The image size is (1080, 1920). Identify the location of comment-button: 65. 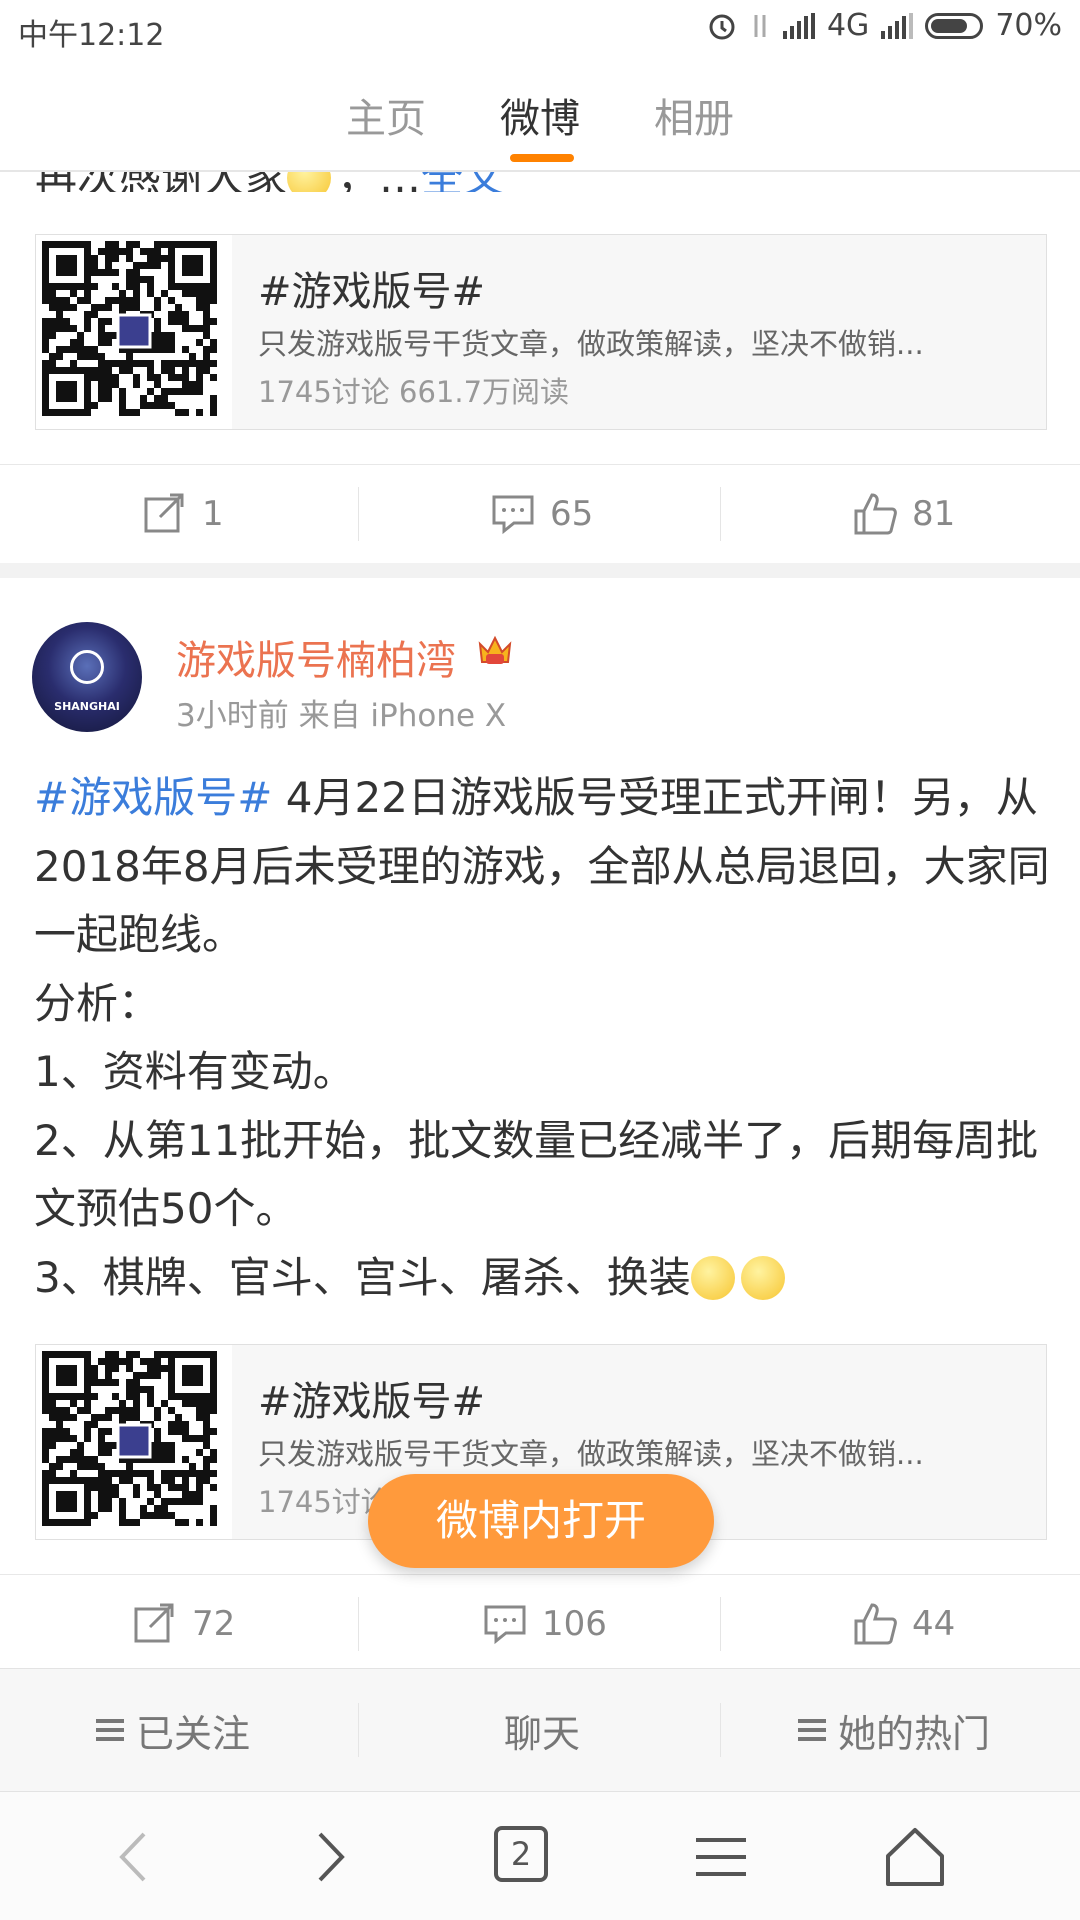
(541, 514).